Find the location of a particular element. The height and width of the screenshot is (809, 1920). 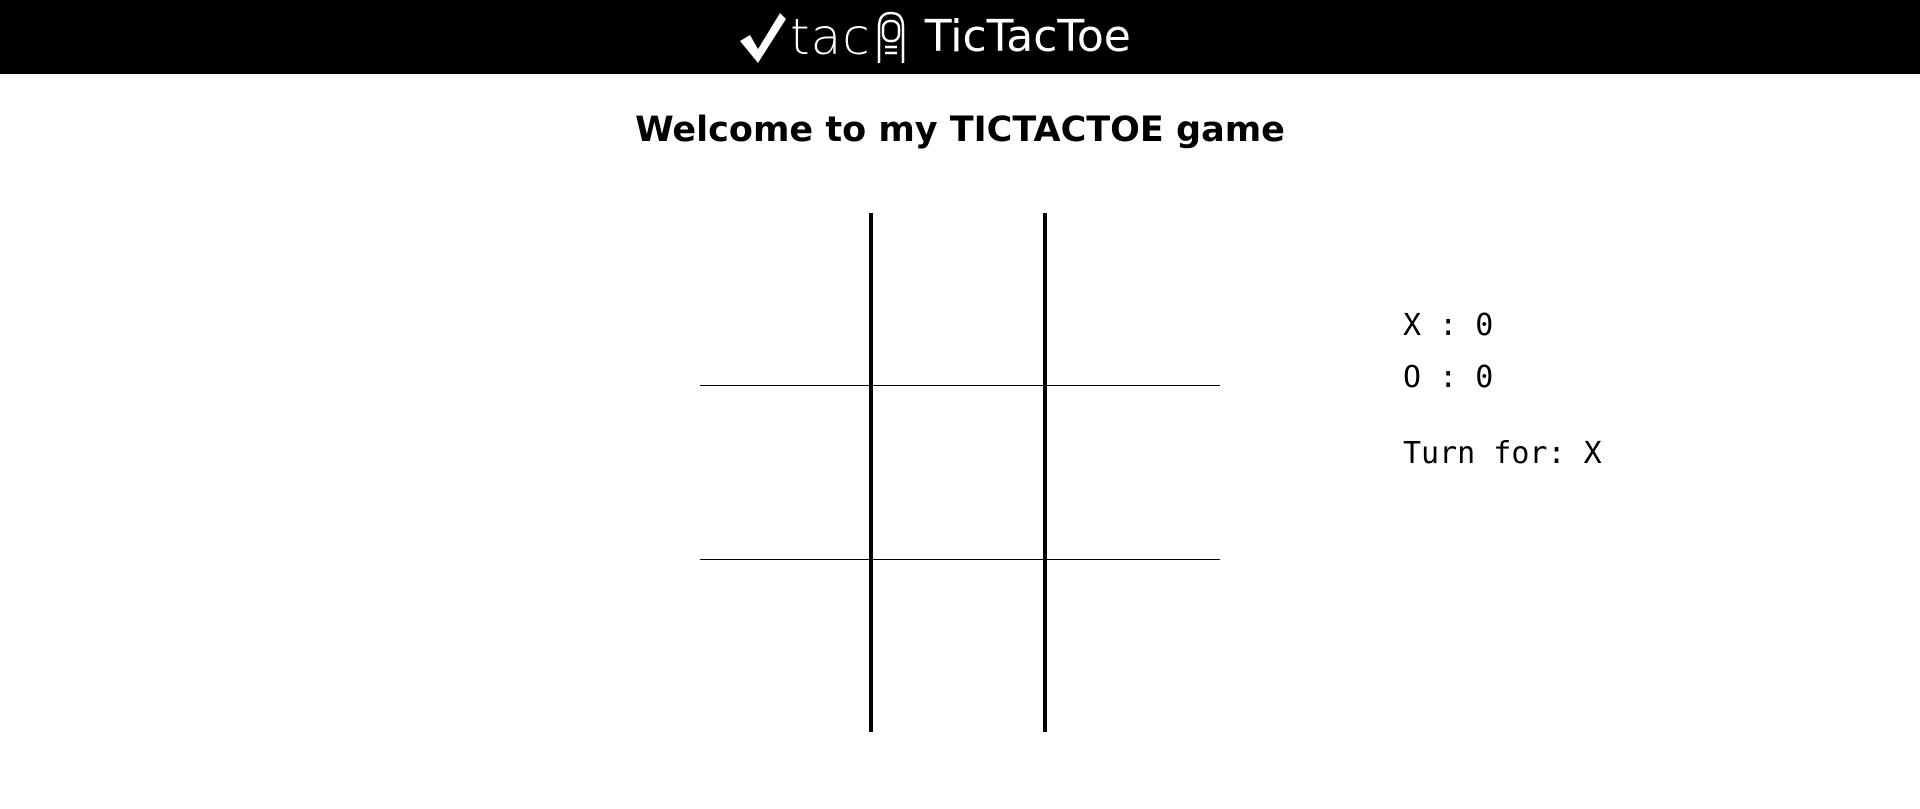

check-icon is located at coordinates (762, 37).